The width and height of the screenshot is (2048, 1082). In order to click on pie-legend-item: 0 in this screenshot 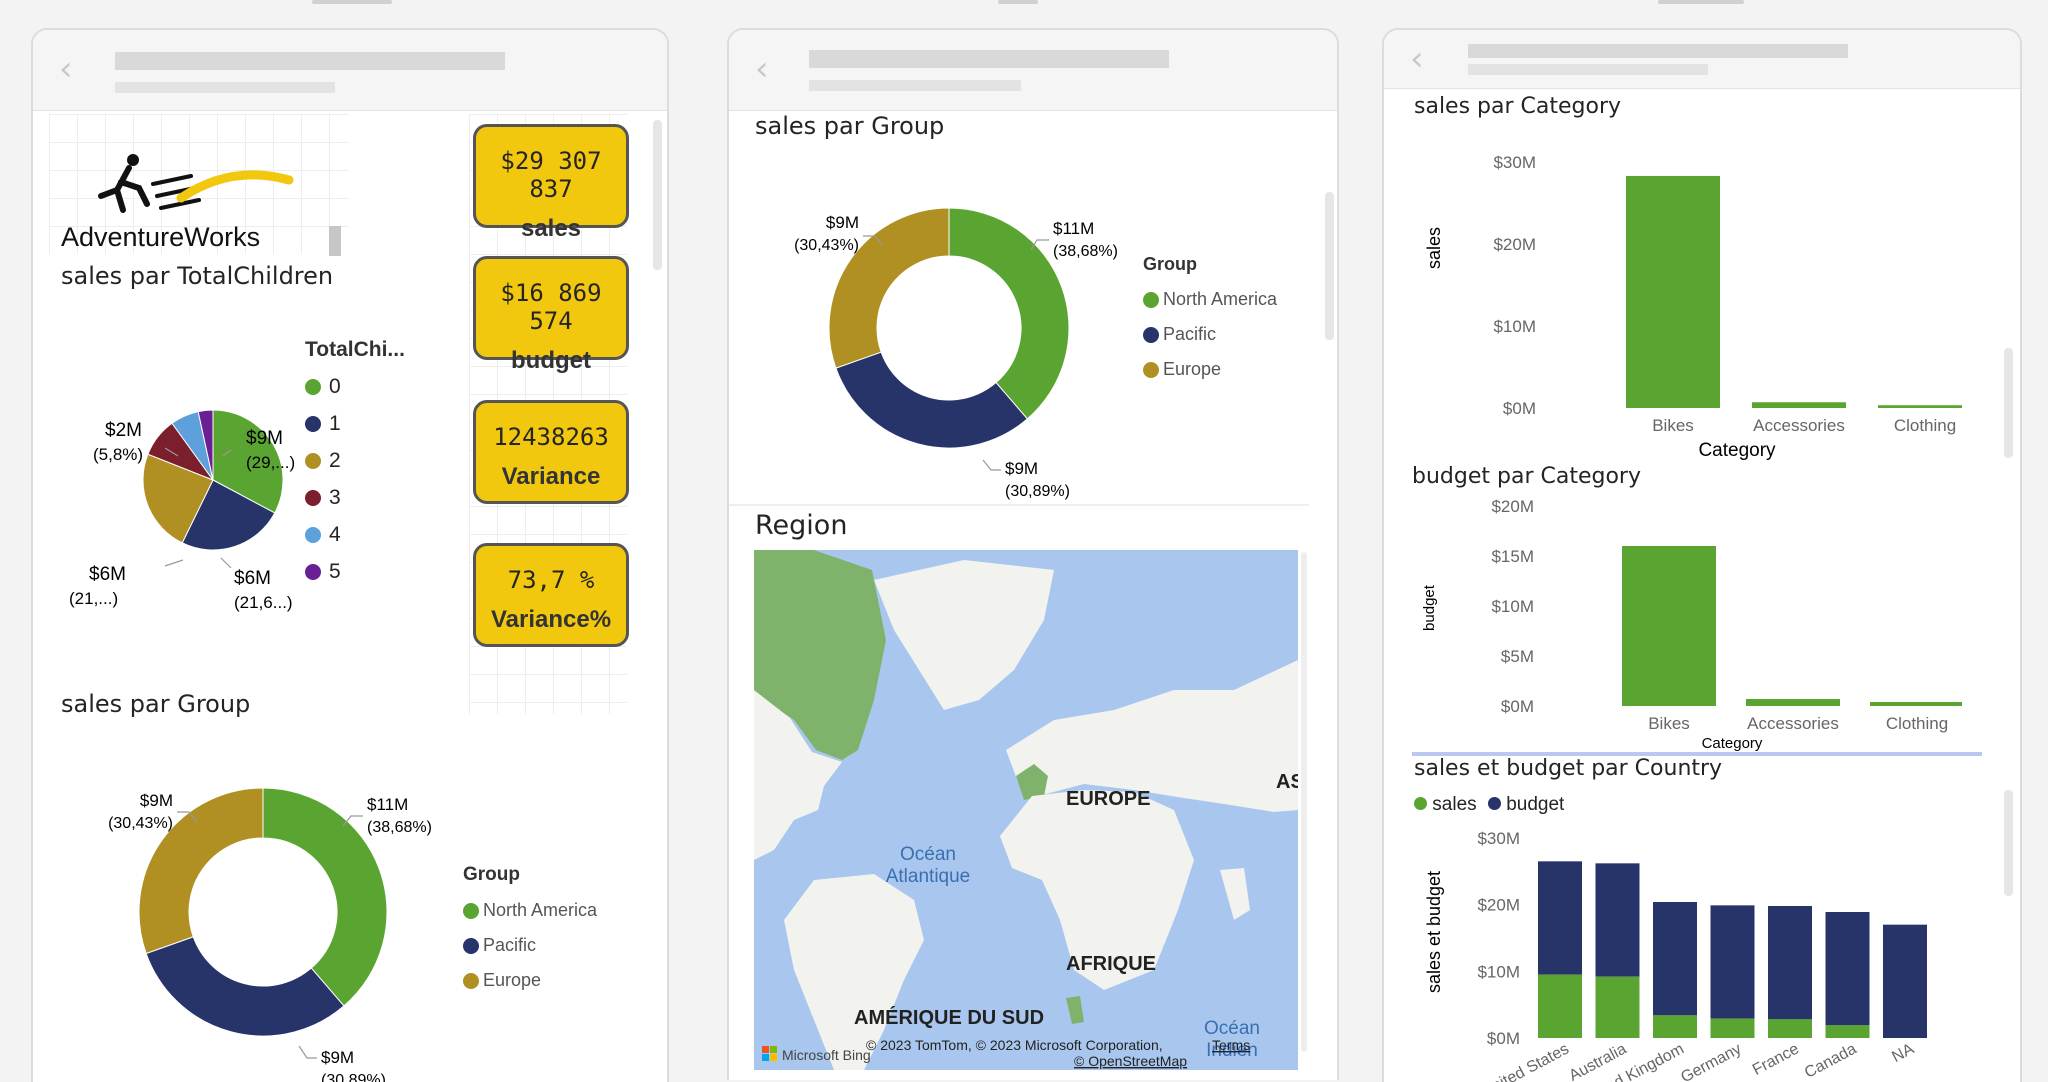, I will do `click(355, 387)`.